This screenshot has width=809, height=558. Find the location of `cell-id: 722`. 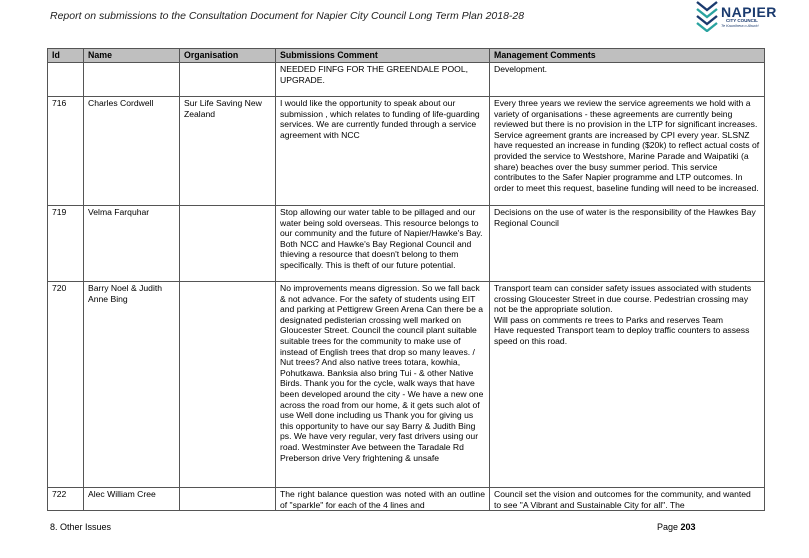

cell-id: 722 is located at coordinates (65, 499).